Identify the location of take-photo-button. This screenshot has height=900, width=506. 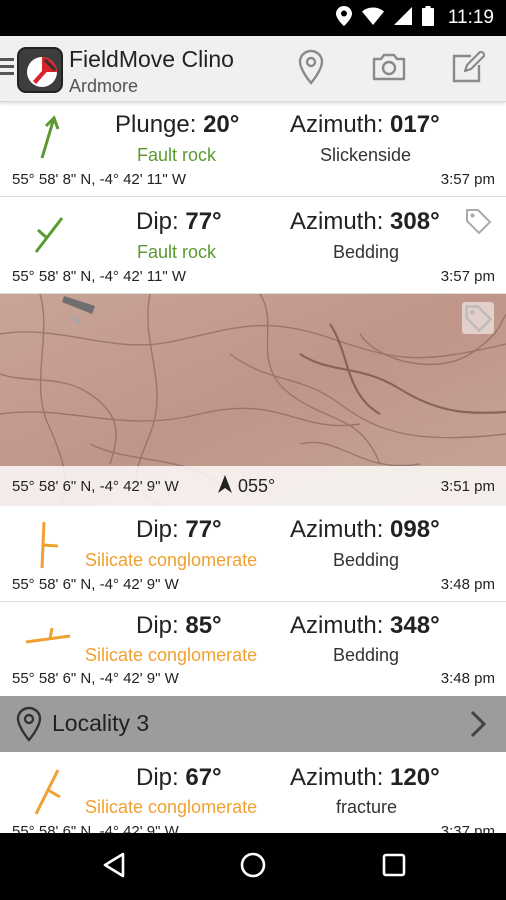
(389, 69).